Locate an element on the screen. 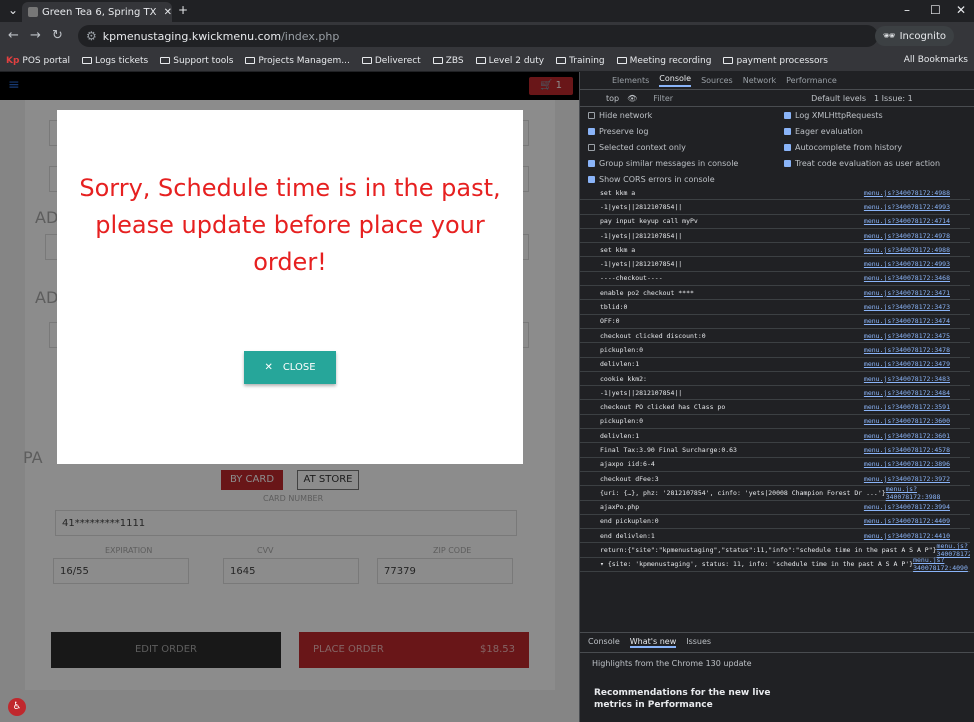 This screenshot has width=974, height=722. minimize-icon: – is located at coordinates (907, 10).